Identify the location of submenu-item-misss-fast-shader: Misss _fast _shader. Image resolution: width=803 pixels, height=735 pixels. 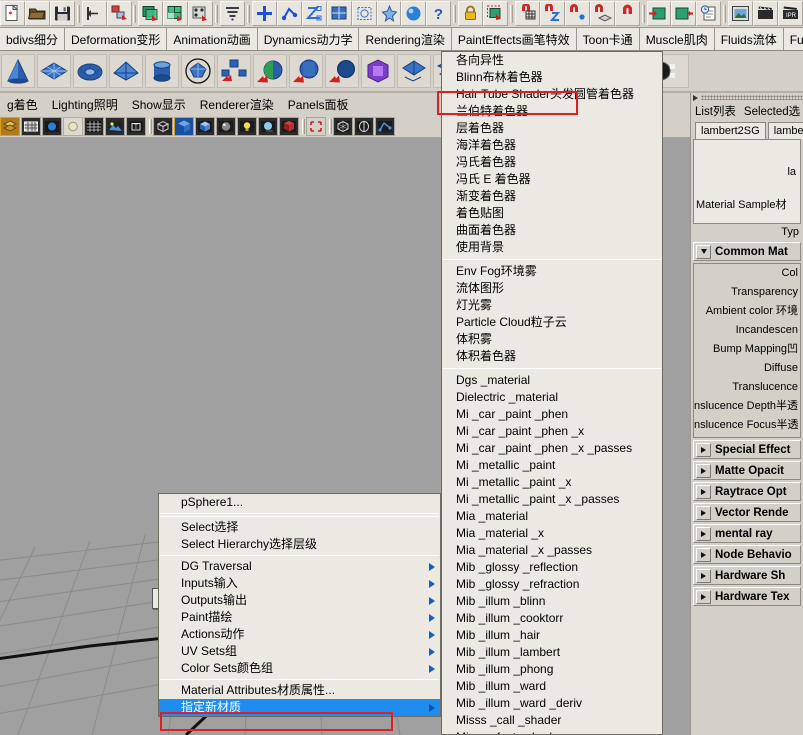
(552, 731).